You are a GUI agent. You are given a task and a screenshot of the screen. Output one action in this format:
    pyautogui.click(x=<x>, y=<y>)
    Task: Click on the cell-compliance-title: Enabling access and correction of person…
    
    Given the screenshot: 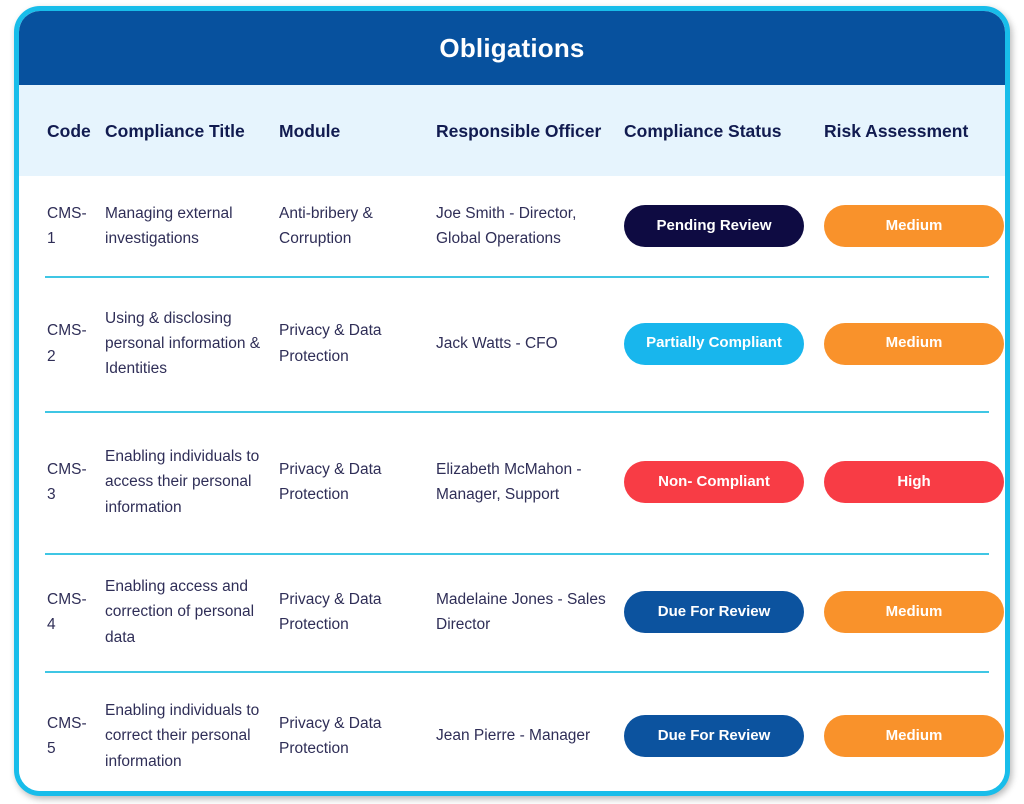 What is the action you would take?
    pyautogui.click(x=180, y=612)
    